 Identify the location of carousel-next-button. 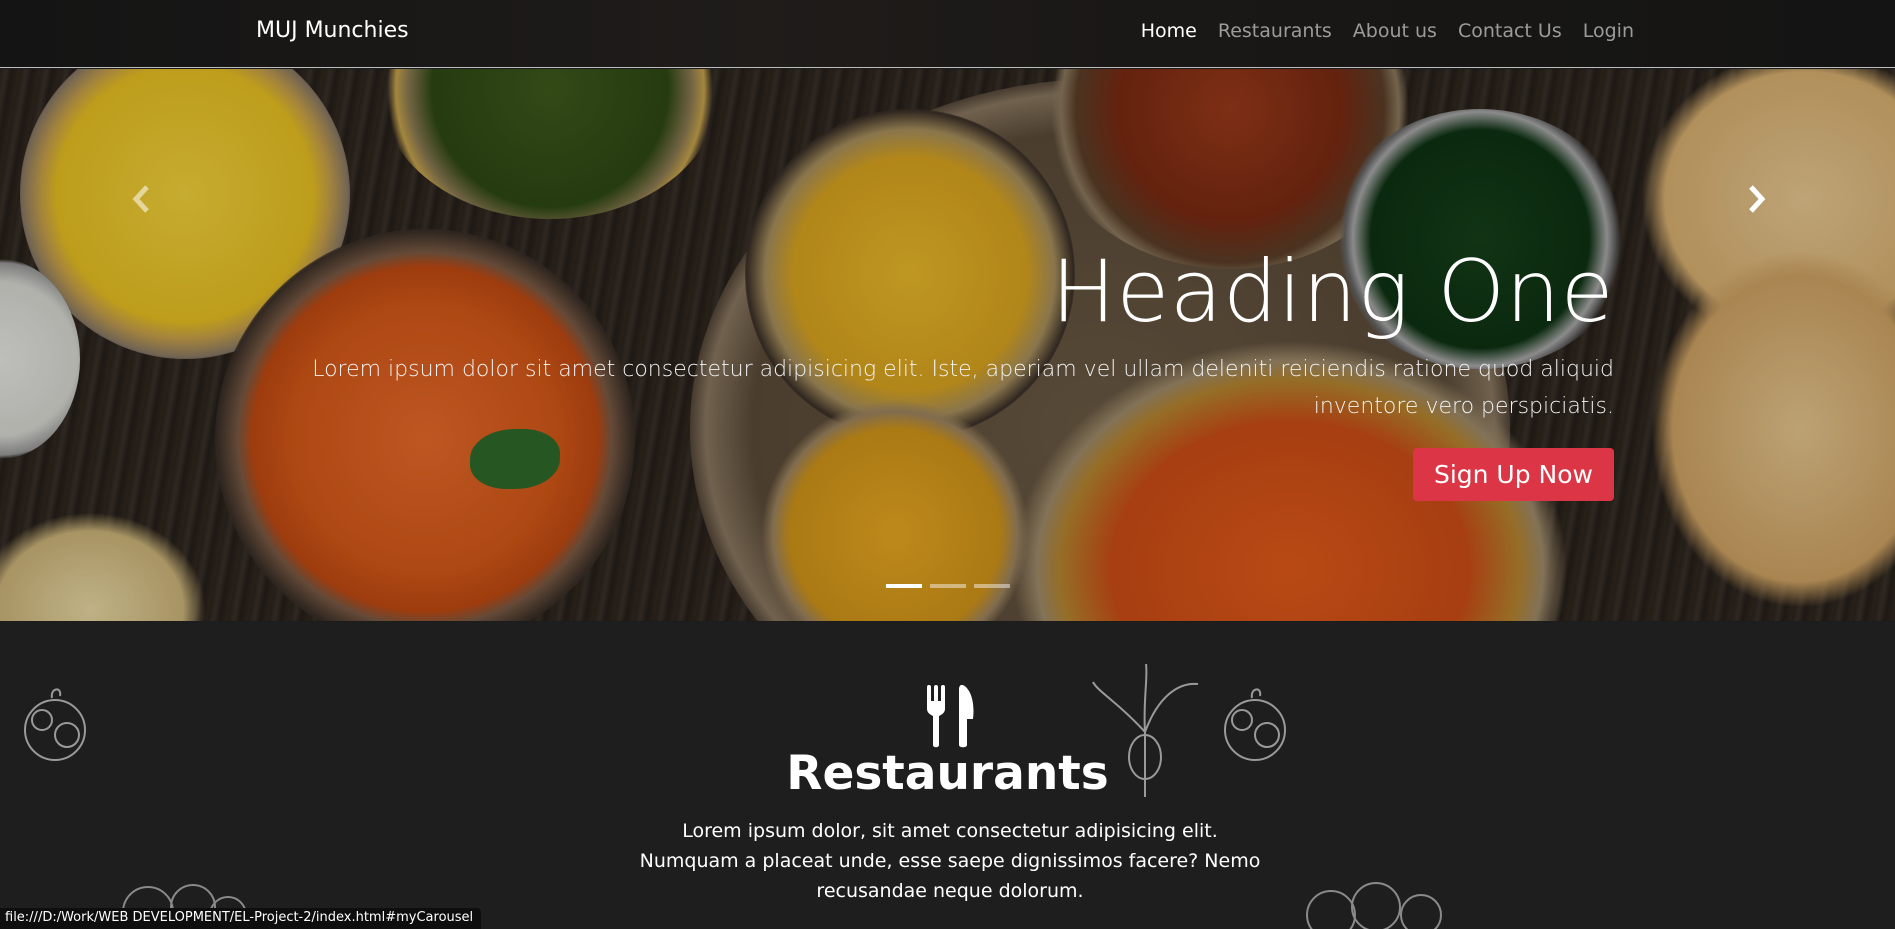
(1756, 199).